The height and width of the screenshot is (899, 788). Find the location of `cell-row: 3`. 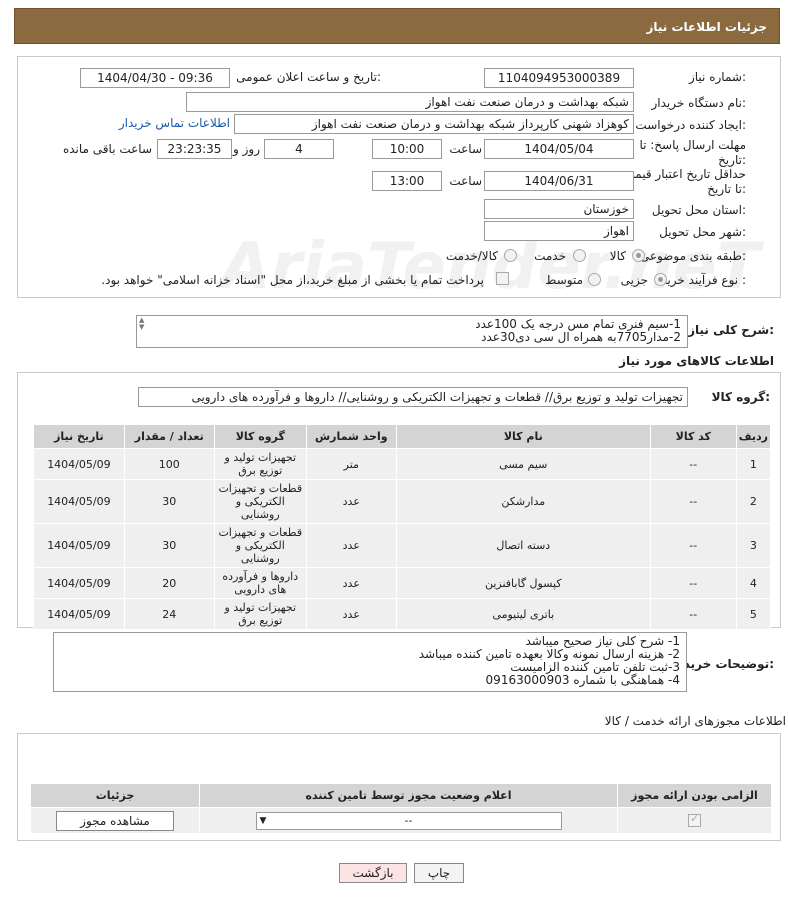

cell-row: 3 is located at coordinates (753, 545).